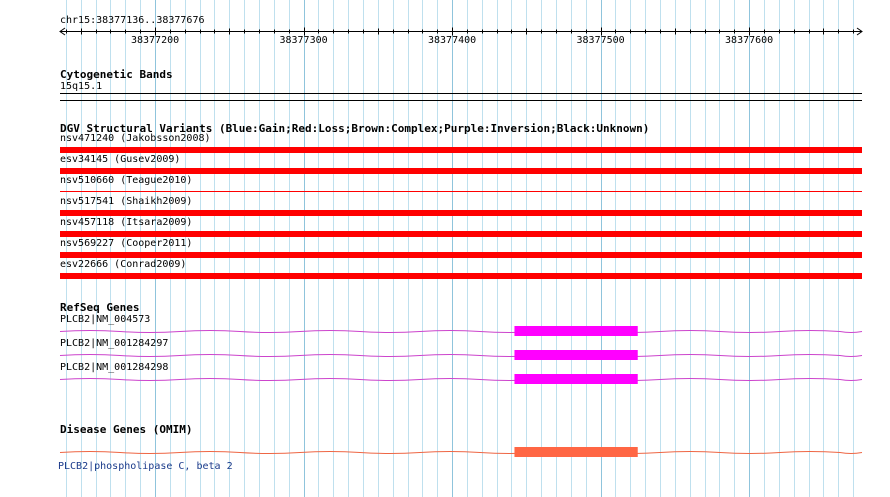 This screenshot has height=497, width=890. What do you see at coordinates (120, 160) in the screenshot?
I see `dgv-variant-label: esv34145 (Gusev2009)` at bounding box center [120, 160].